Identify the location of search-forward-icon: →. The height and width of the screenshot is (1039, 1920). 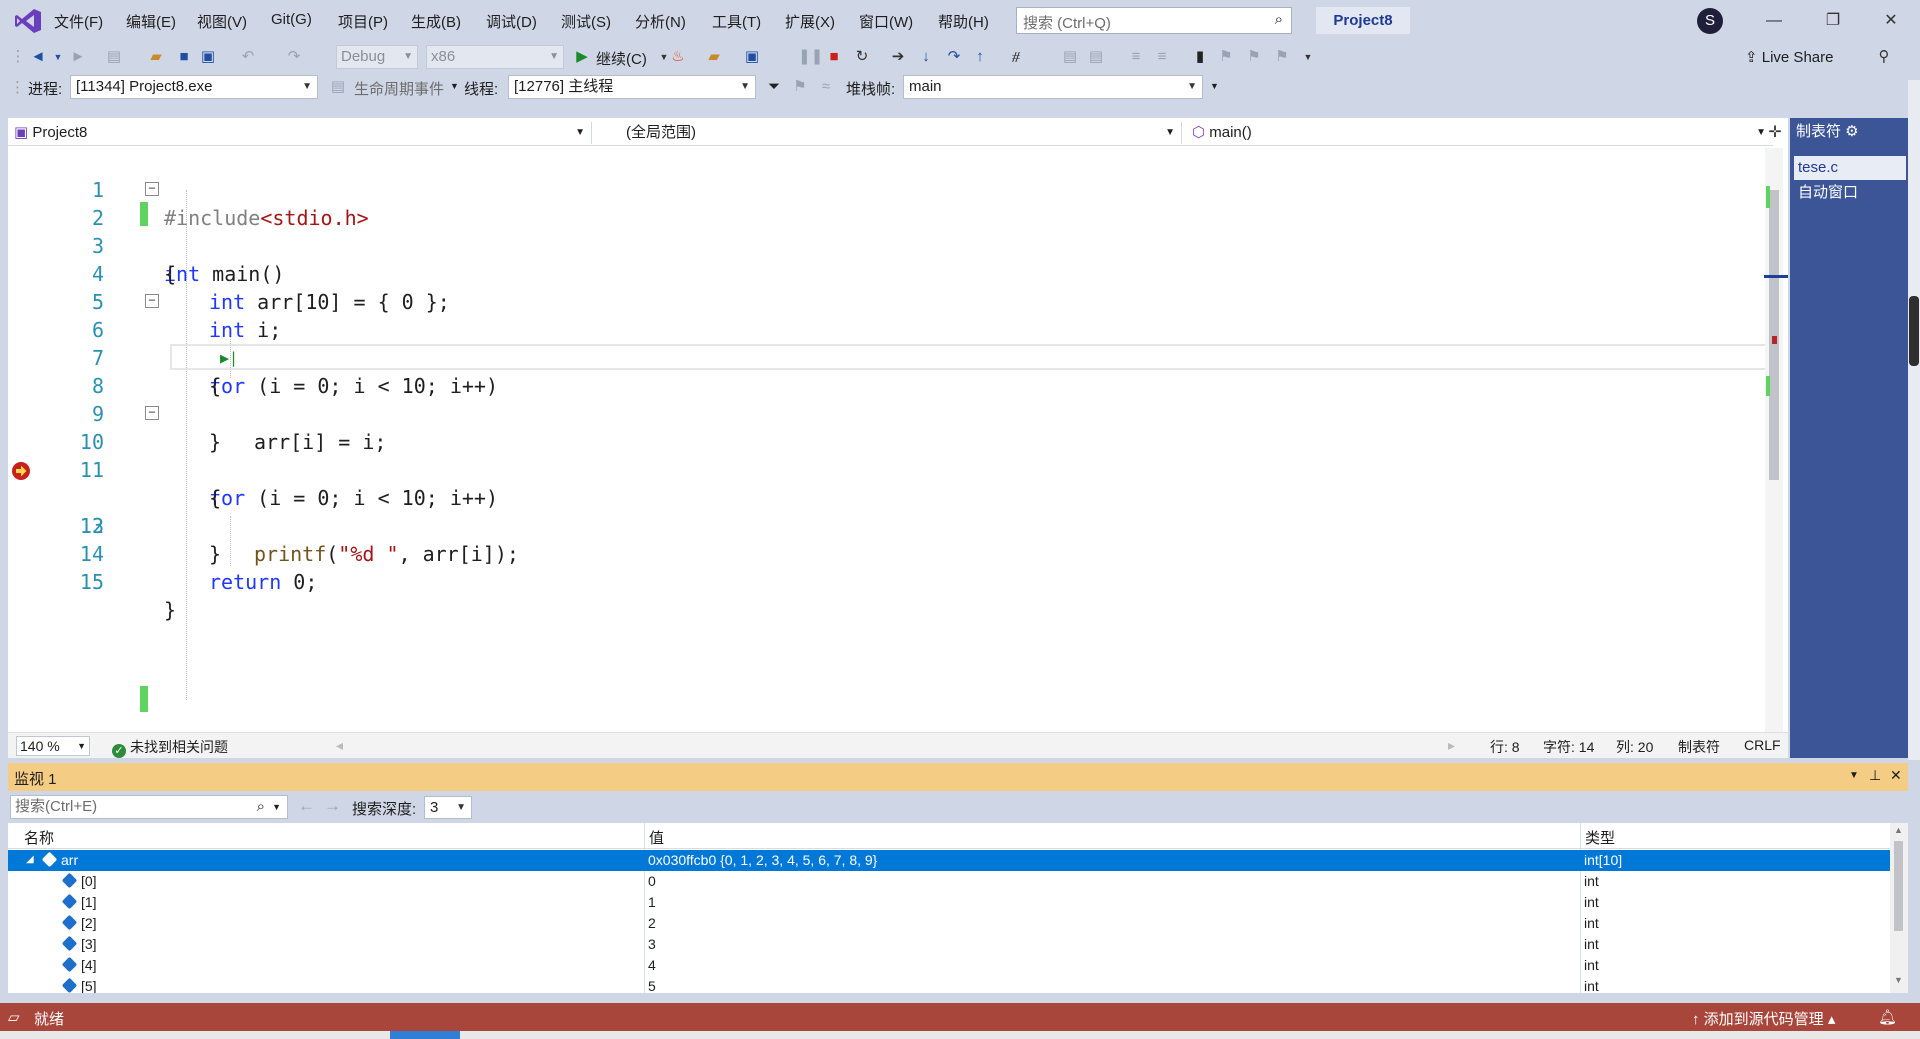
(332, 806).